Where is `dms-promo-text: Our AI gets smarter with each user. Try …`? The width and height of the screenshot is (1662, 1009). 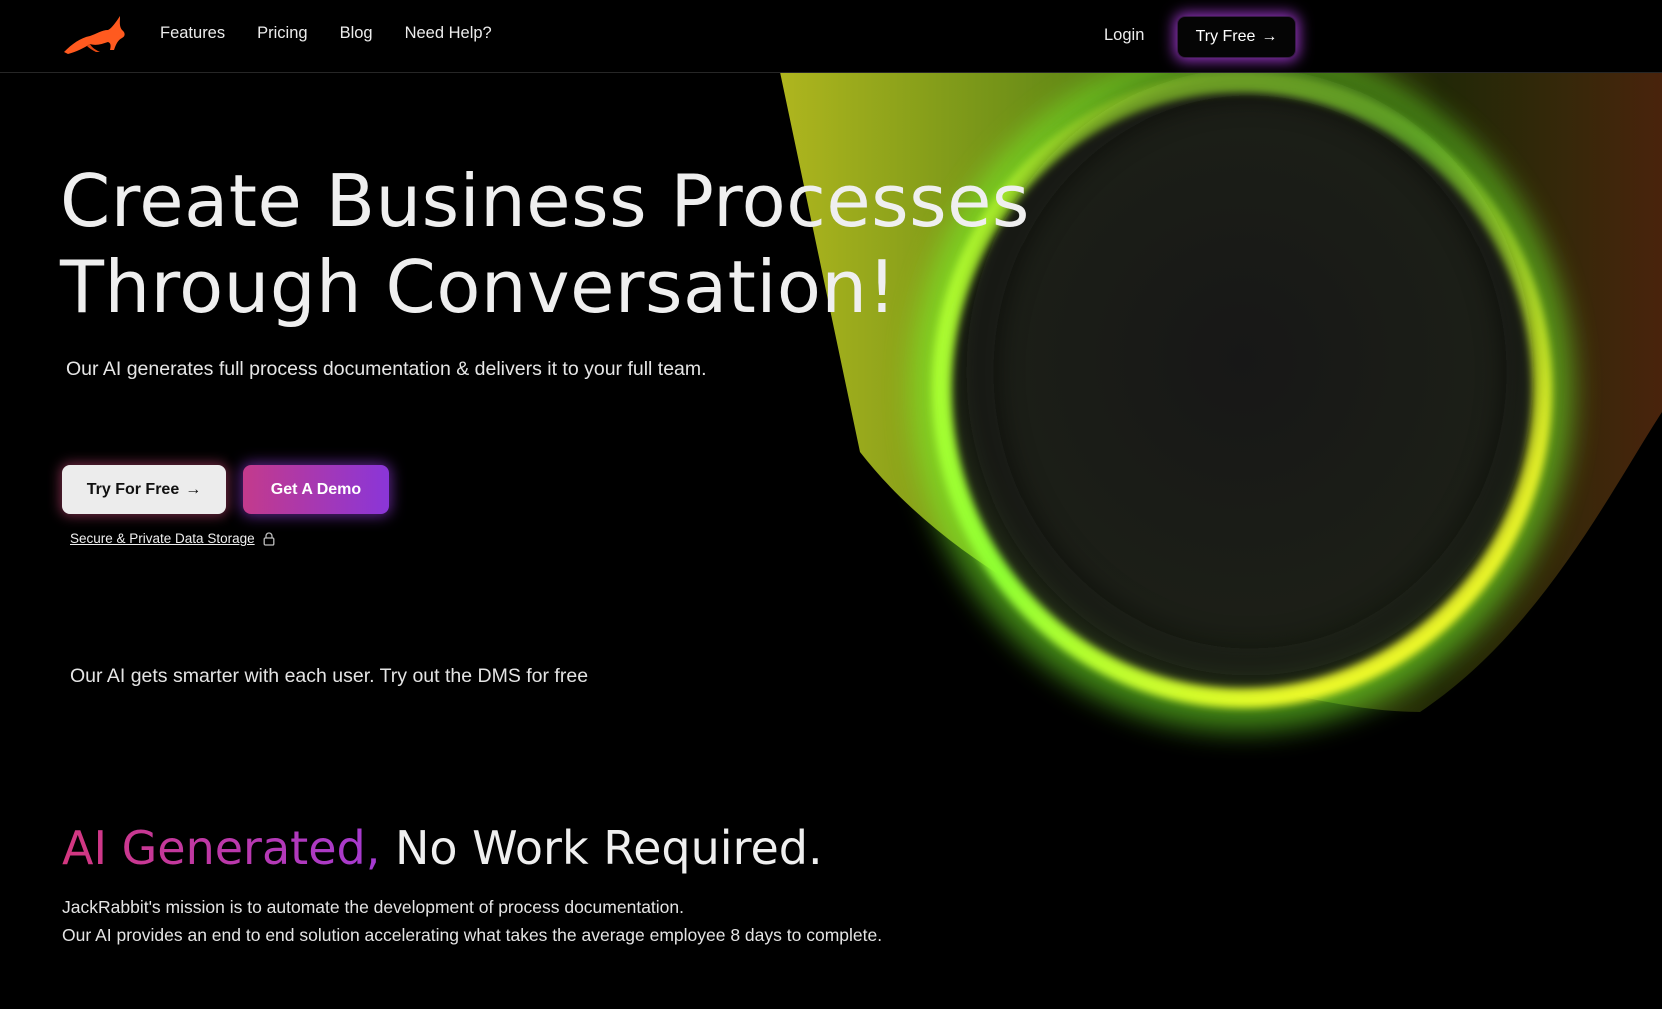
dms-promo-text: Our AI gets smarter with each user. Try … is located at coordinates (329, 676).